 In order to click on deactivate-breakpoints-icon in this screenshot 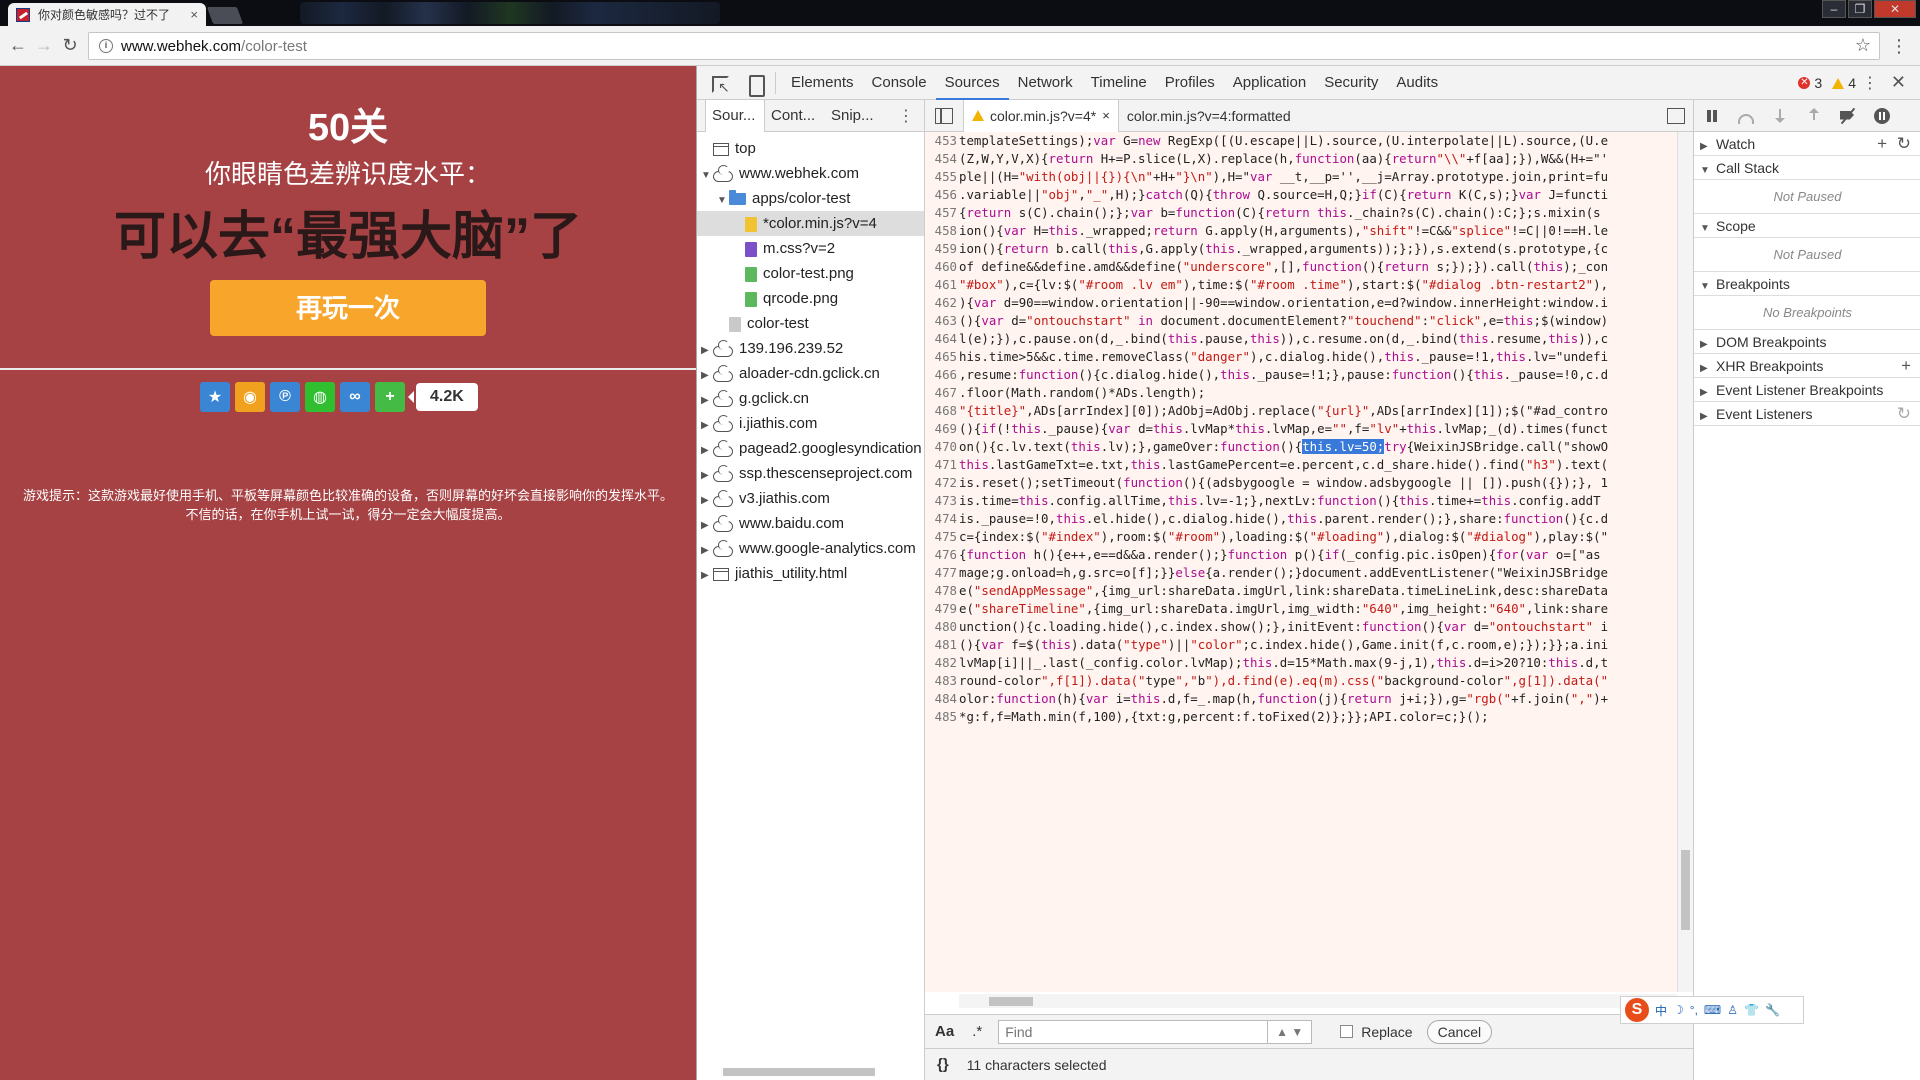, I will do `click(1848, 116)`.